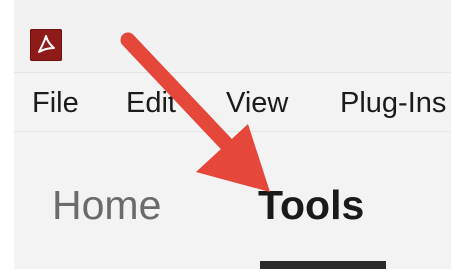 This screenshot has height=269, width=451. I want to click on window-left-edge, so click(7, 134).